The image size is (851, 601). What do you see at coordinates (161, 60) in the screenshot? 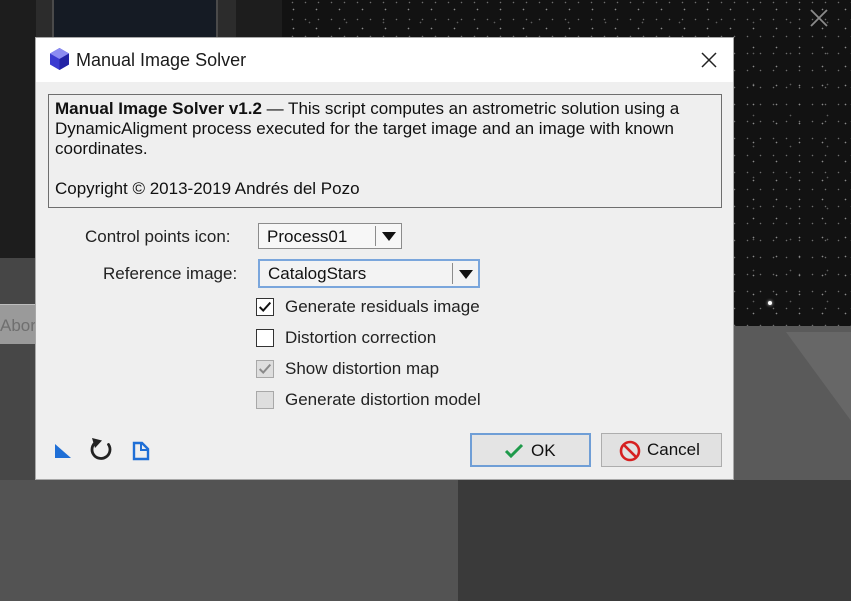
I see `dialog-title: Manual Image Solver` at bounding box center [161, 60].